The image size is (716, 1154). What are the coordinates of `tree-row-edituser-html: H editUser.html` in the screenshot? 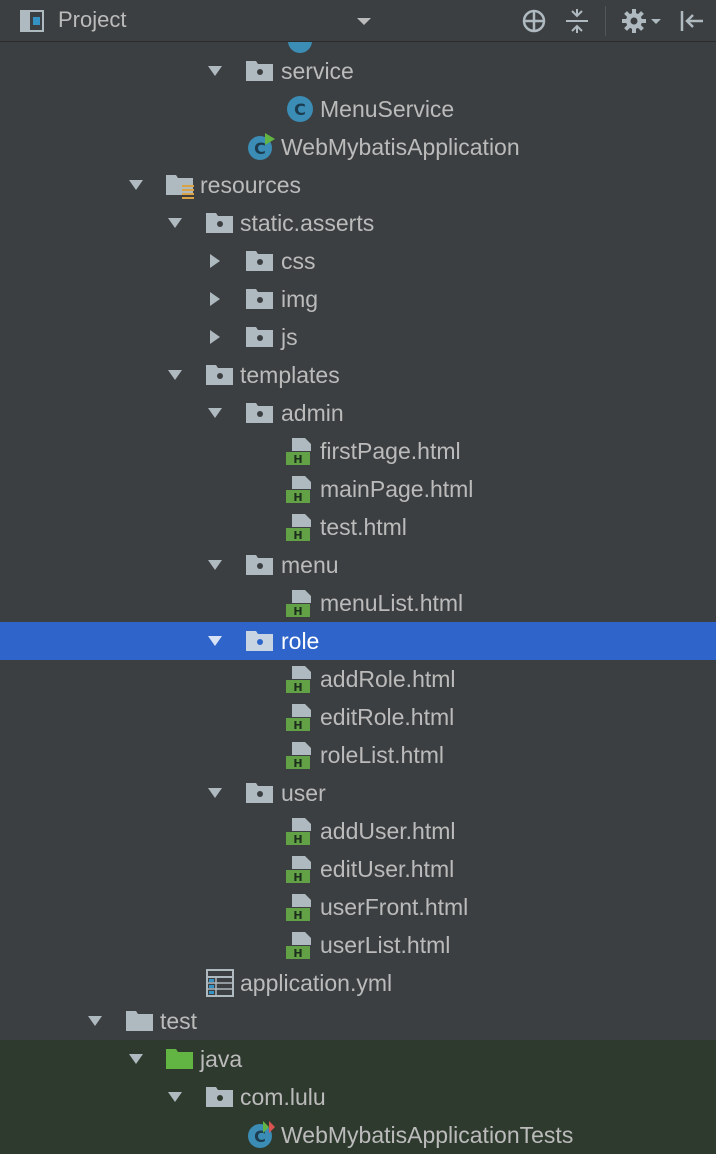 It's located at (358, 869).